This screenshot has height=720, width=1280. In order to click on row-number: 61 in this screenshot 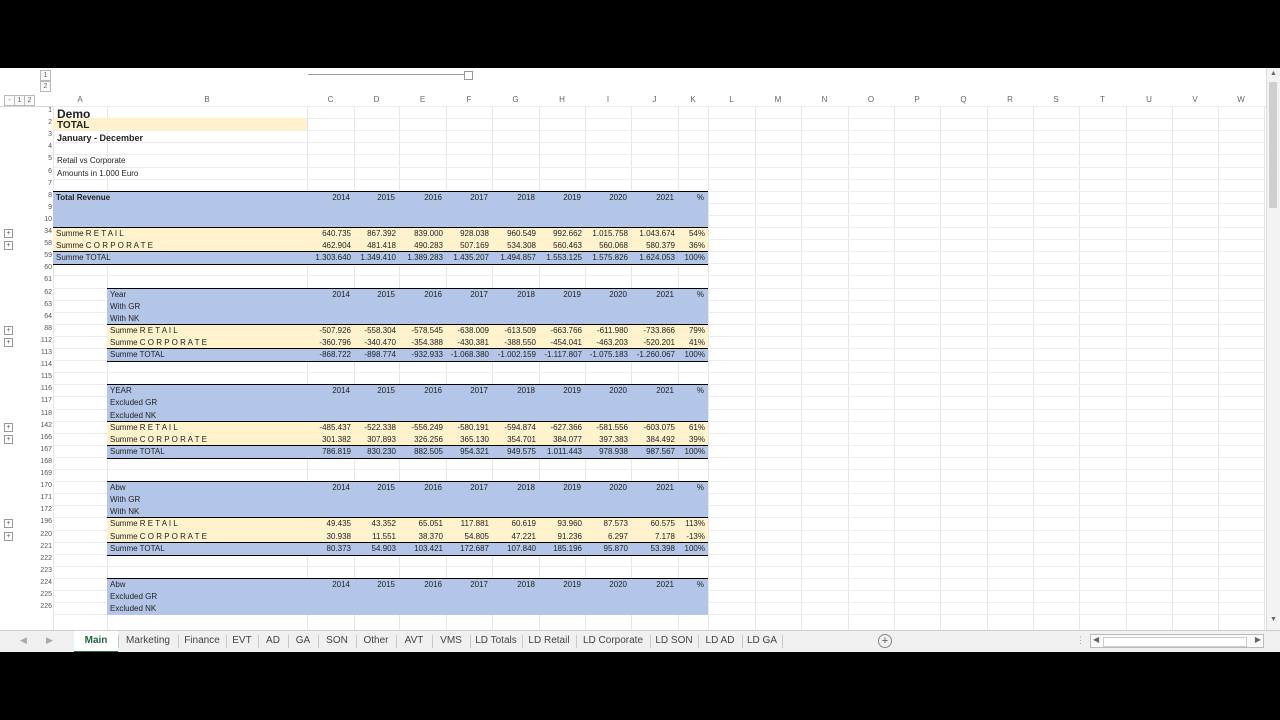, I will do `click(43, 279)`.